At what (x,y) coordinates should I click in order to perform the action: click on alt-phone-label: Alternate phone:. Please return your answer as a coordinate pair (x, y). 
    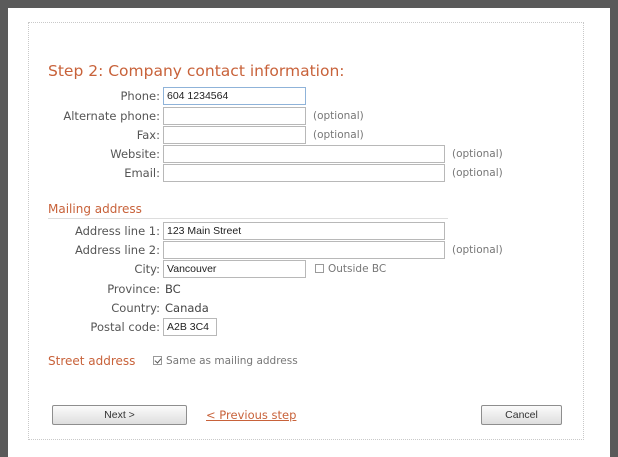
    Looking at the image, I should click on (111, 116).